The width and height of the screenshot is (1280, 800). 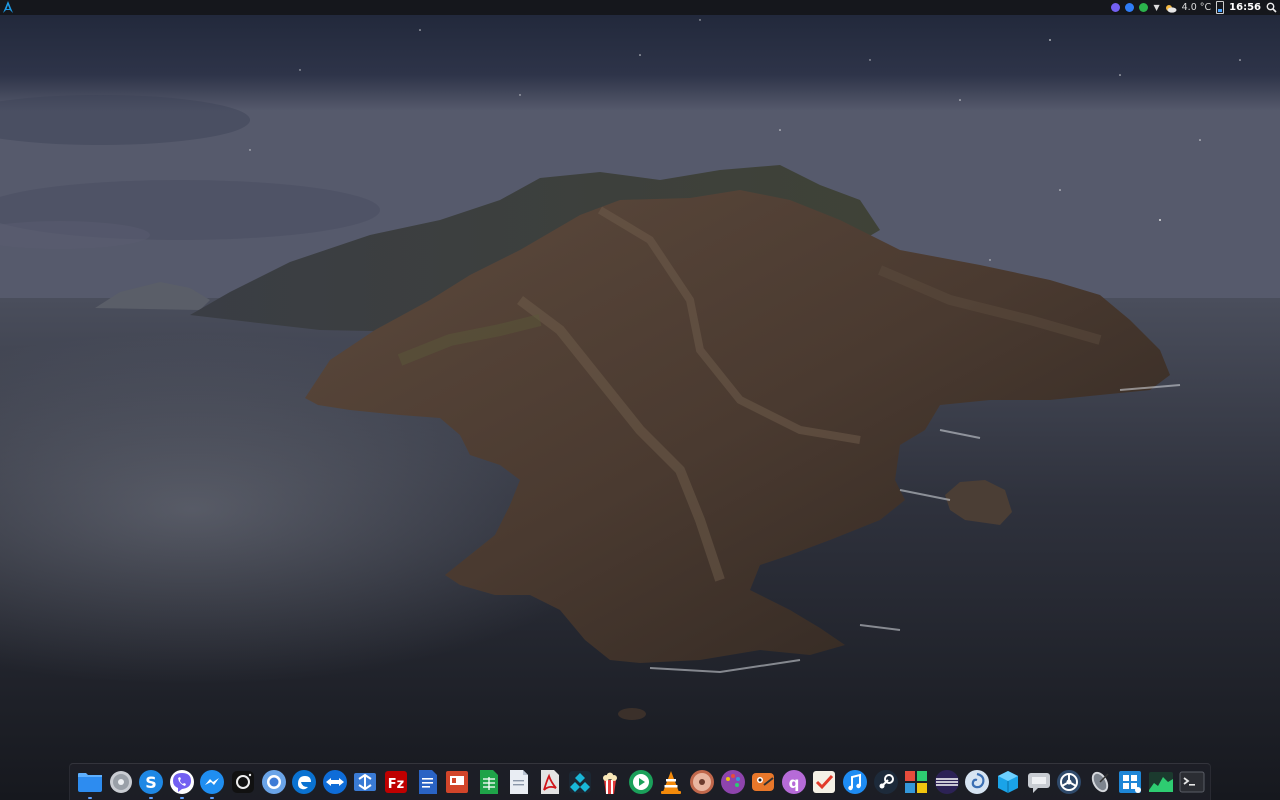 I want to click on weather-temperature: 4.0 °C, so click(x=1197, y=7).